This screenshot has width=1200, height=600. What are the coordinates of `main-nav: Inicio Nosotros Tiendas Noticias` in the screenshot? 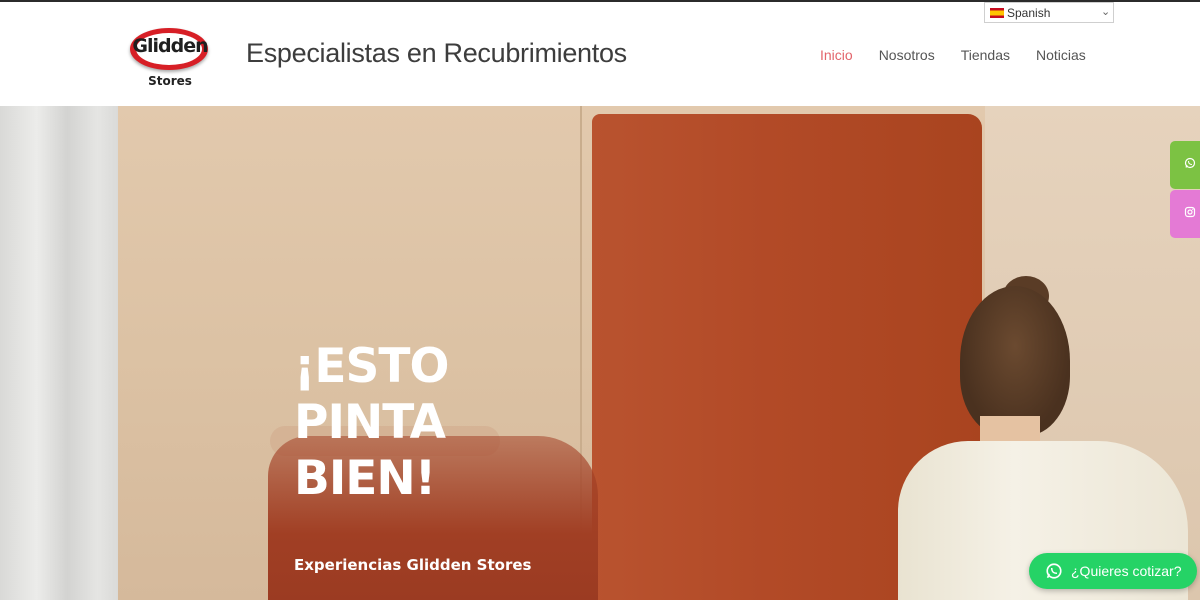 It's located at (966, 55).